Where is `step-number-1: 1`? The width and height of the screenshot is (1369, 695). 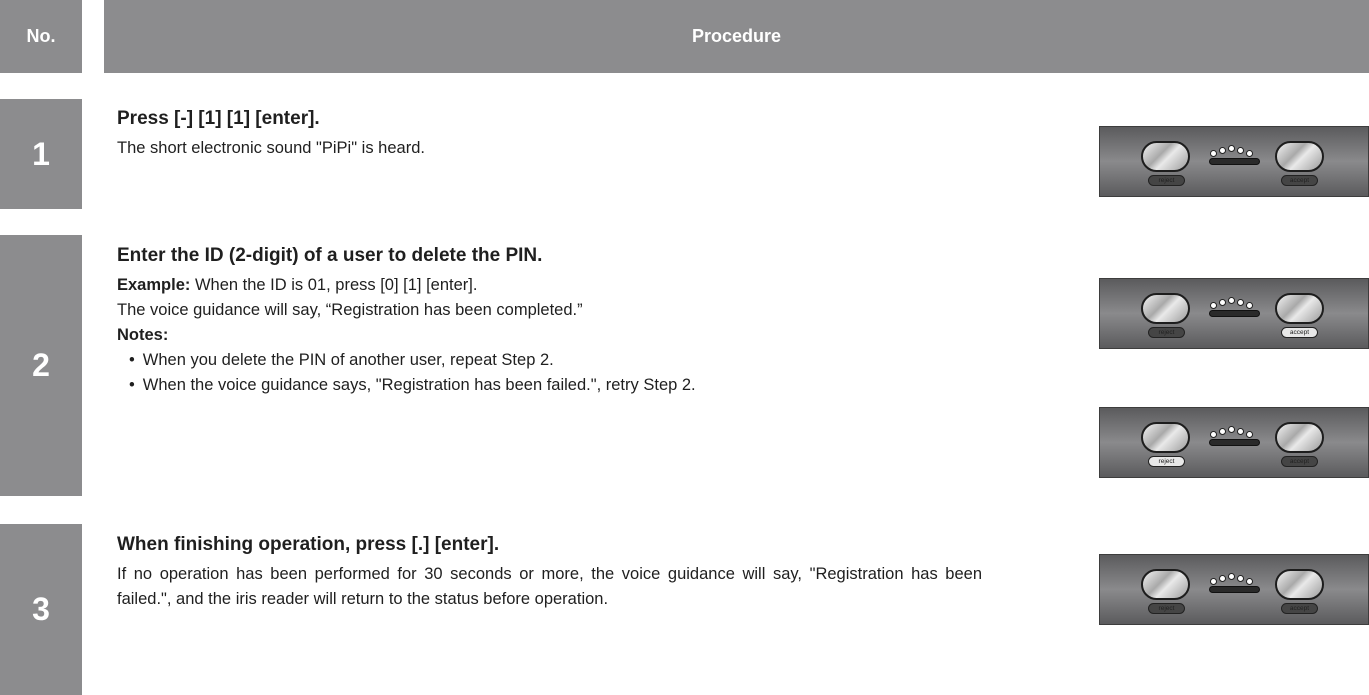 step-number-1: 1 is located at coordinates (41, 154).